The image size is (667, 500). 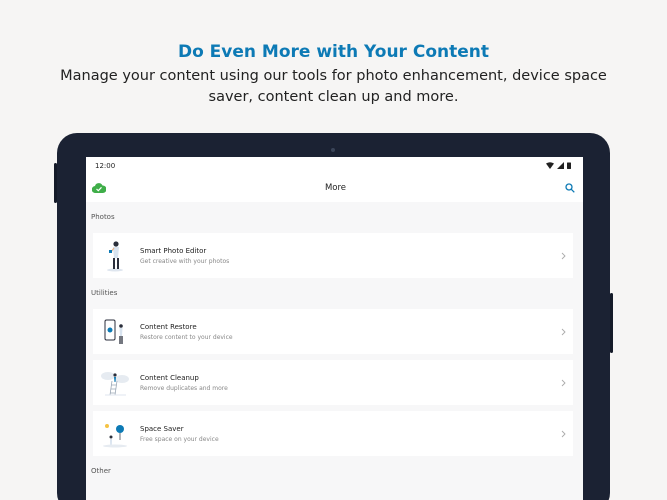 What do you see at coordinates (104, 293) in the screenshot?
I see `section-label-utilities: Utilities` at bounding box center [104, 293].